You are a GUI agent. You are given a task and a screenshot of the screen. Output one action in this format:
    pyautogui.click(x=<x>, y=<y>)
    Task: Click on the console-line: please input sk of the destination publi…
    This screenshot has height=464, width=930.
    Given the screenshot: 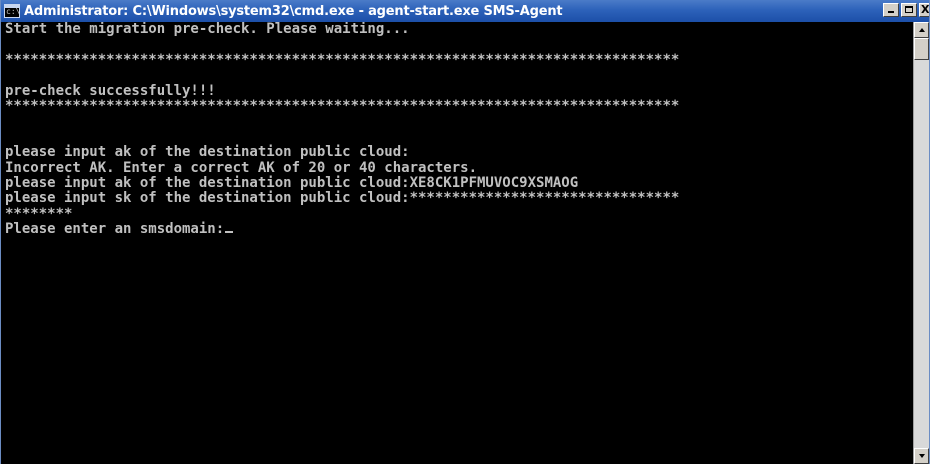 What is the action you would take?
    pyautogui.click(x=342, y=198)
    